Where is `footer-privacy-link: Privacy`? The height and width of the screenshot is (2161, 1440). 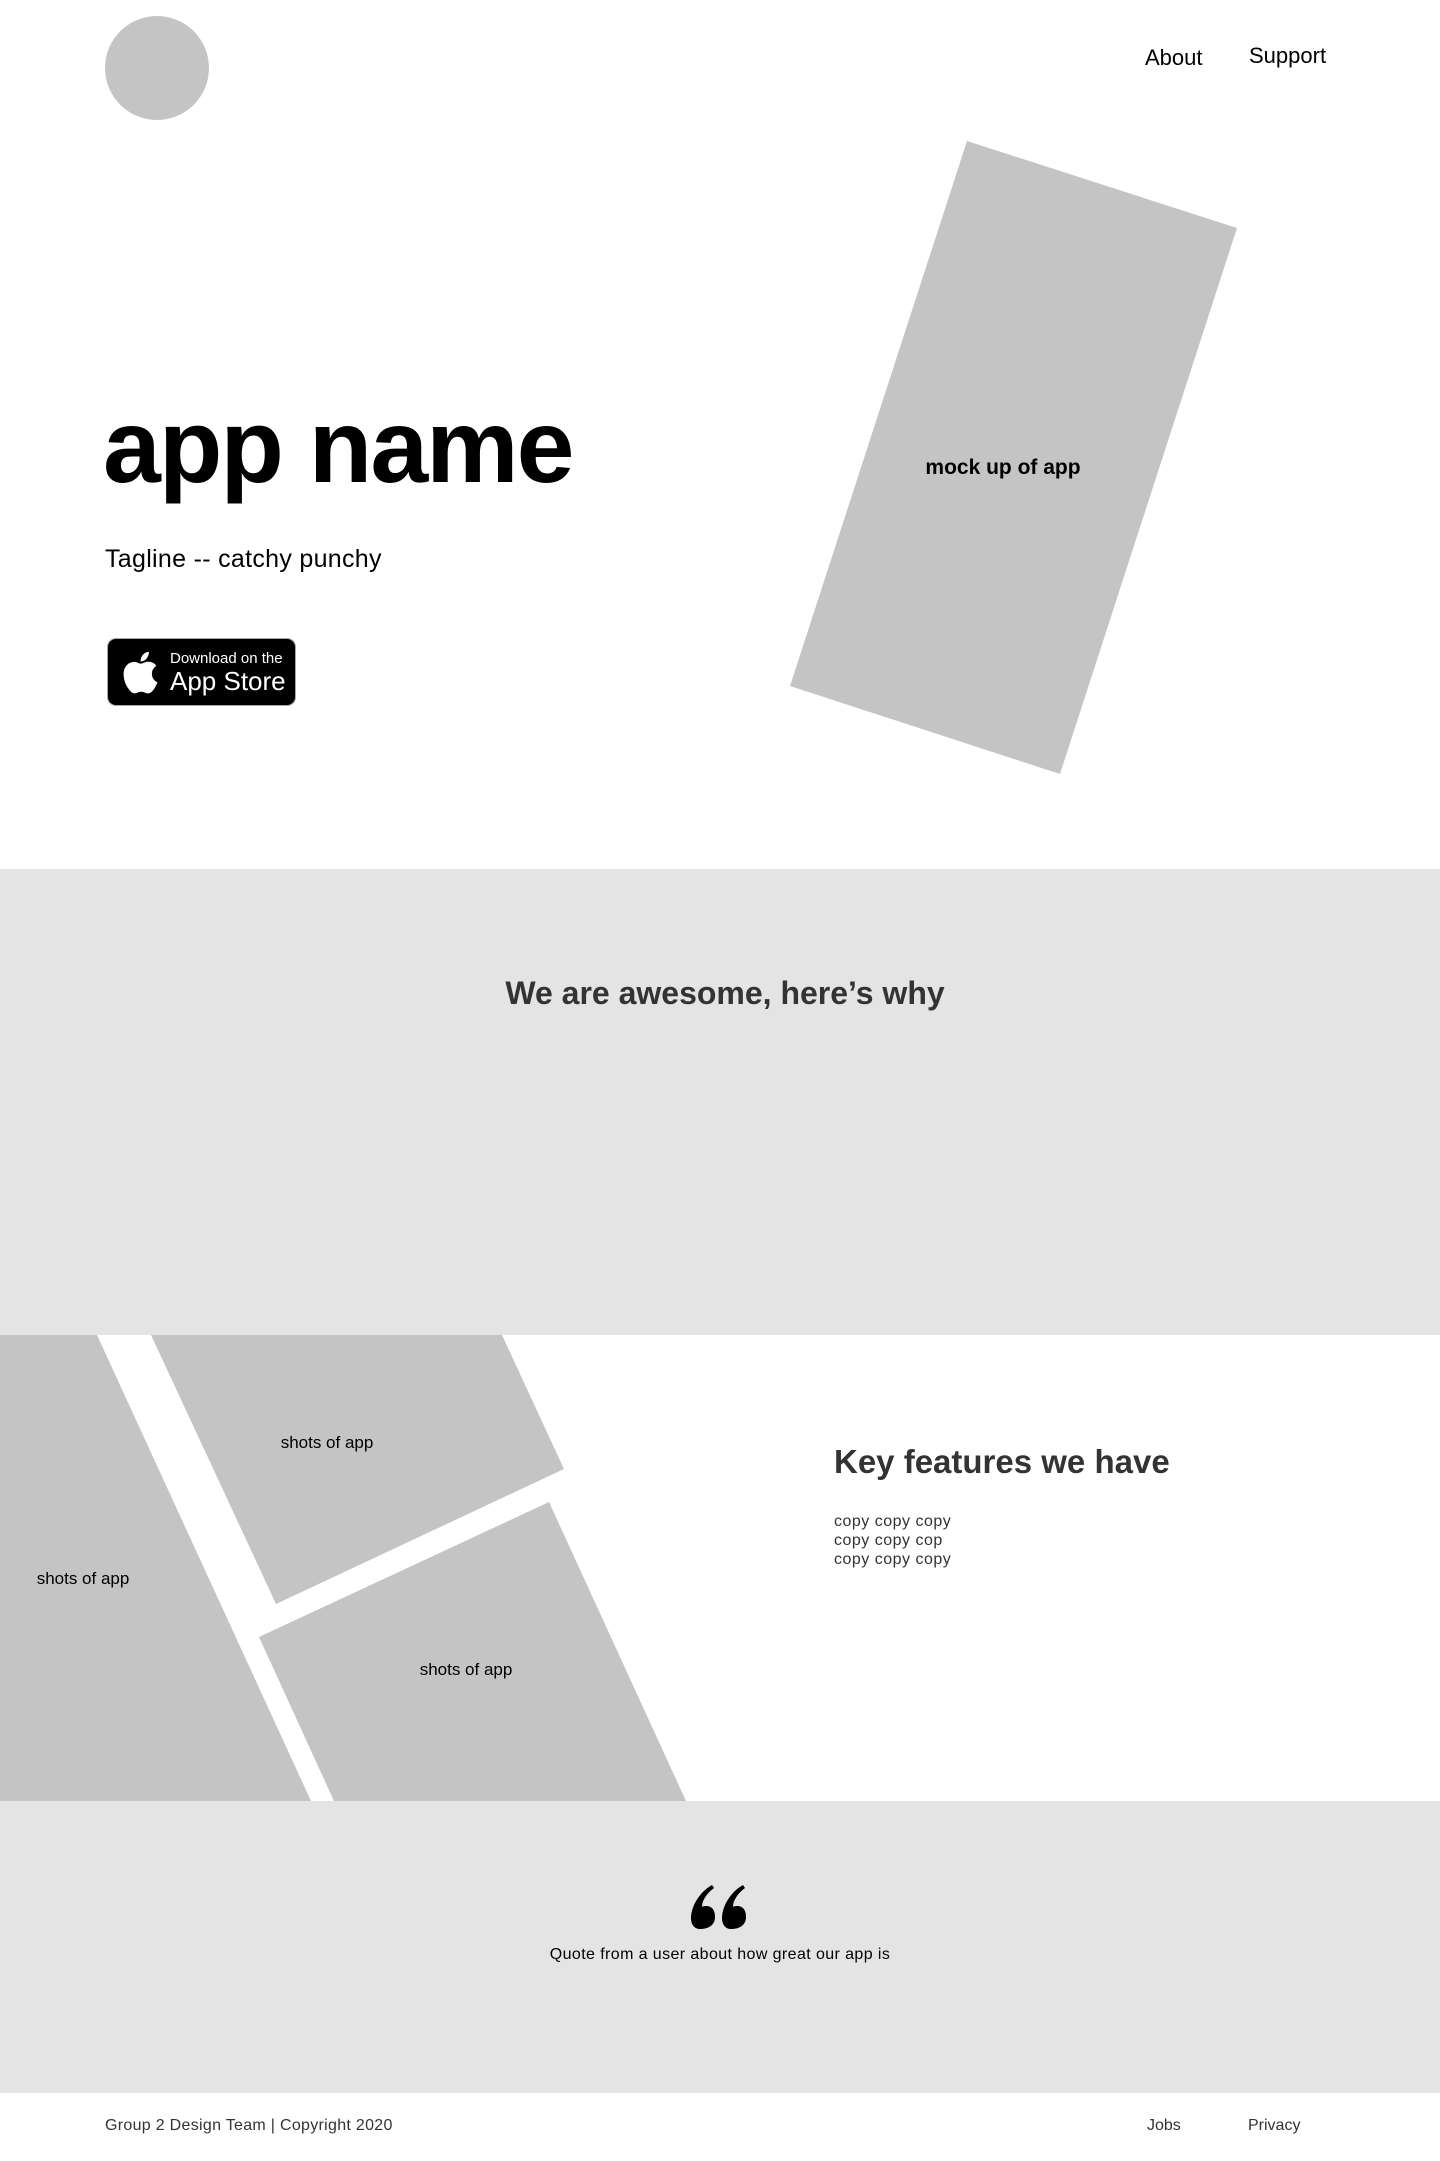
footer-privacy-link: Privacy is located at coordinates (1274, 2126).